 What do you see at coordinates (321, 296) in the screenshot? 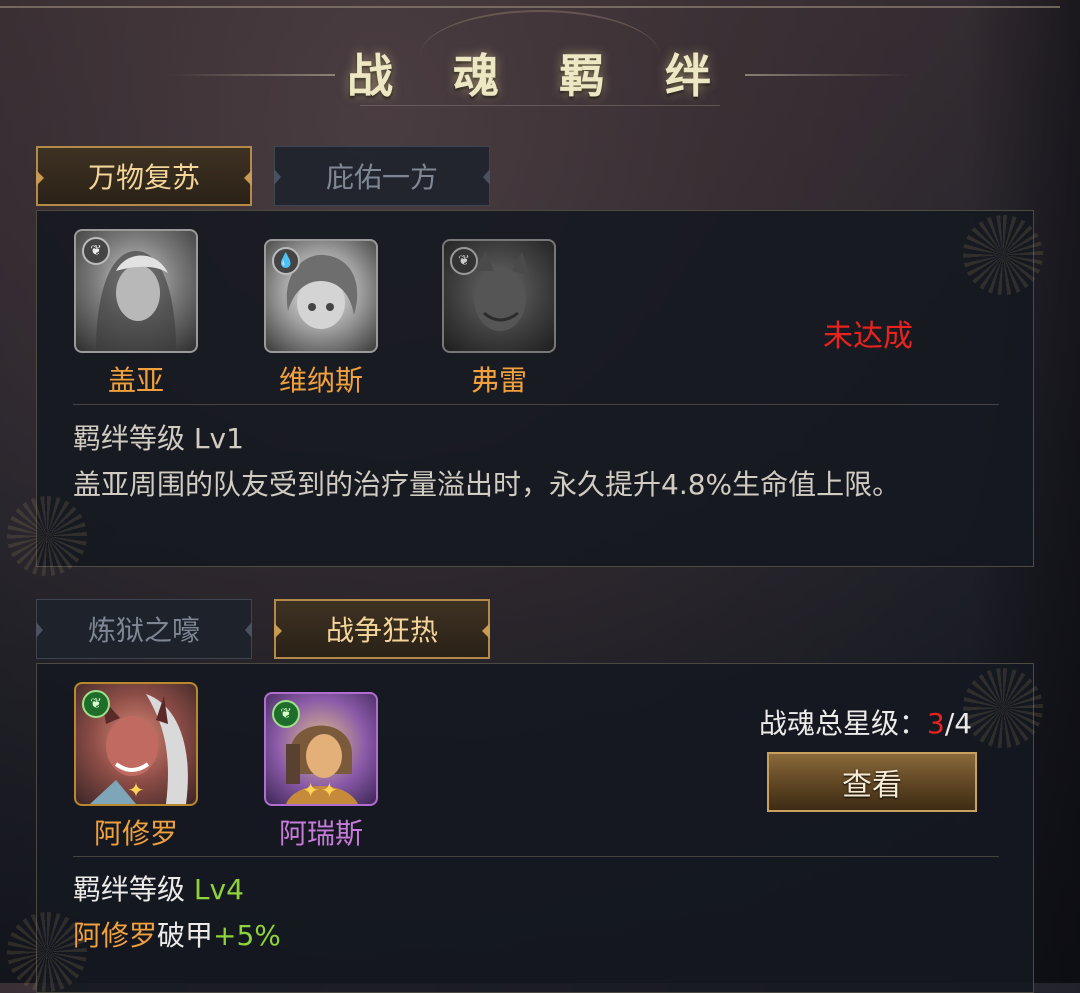
I see `hero-portrait: 💧` at bounding box center [321, 296].